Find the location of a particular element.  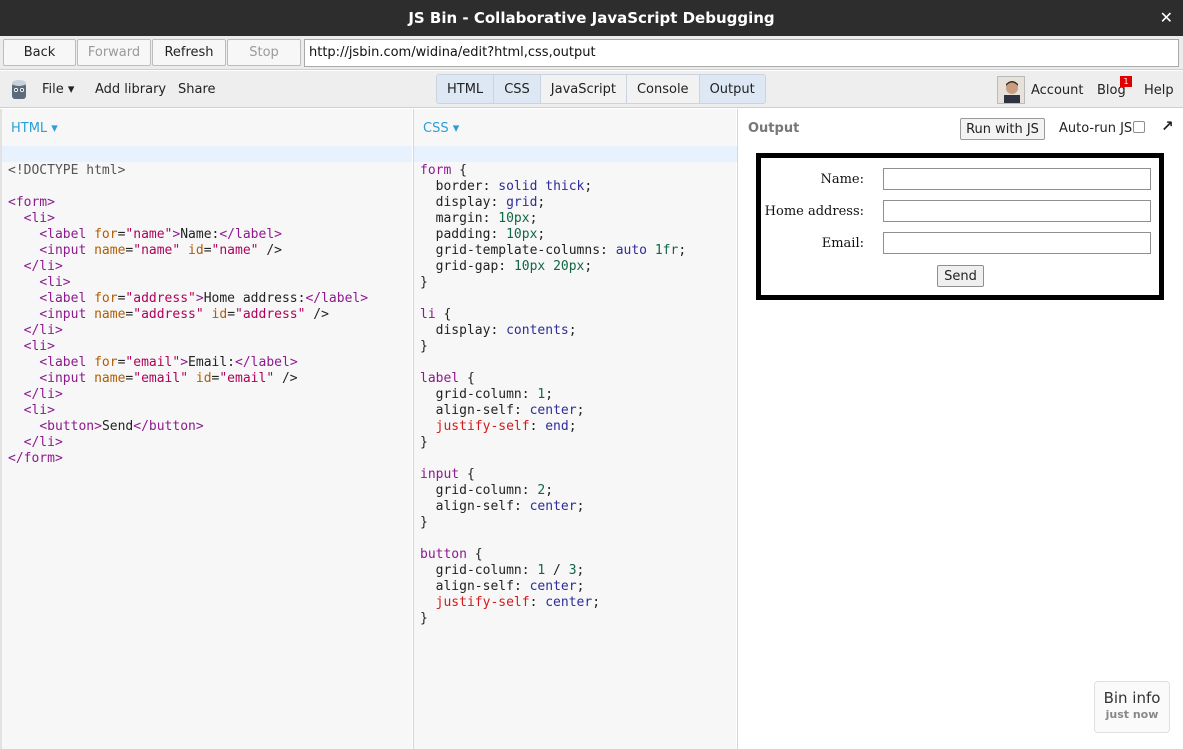

html-code-line: <input name="name" id="name" /> is located at coordinates (188, 251).